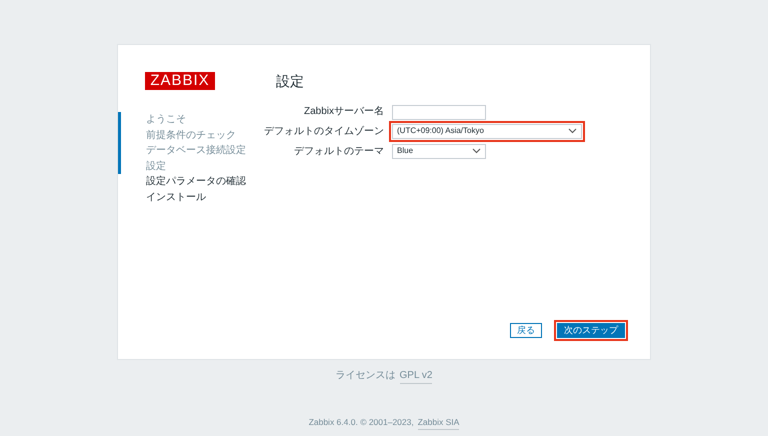  Describe the element at coordinates (323, 131) in the screenshot. I see `field-label: デフォルトのタイムゾーン` at that location.